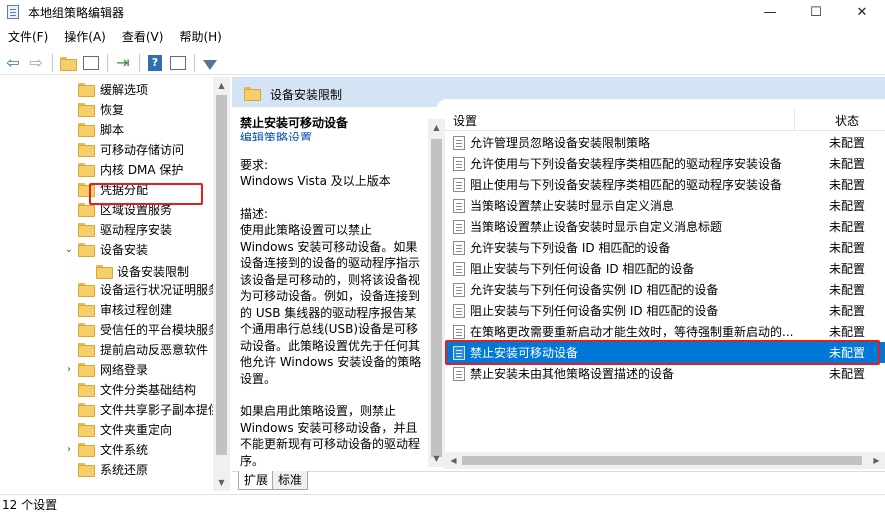 Image resolution: width=885 pixels, height=514 pixels. Describe the element at coordinates (665, 205) in the screenshot. I see `policy-row: 当策略设置禁止安装时显示自定义消息 未配置` at that location.